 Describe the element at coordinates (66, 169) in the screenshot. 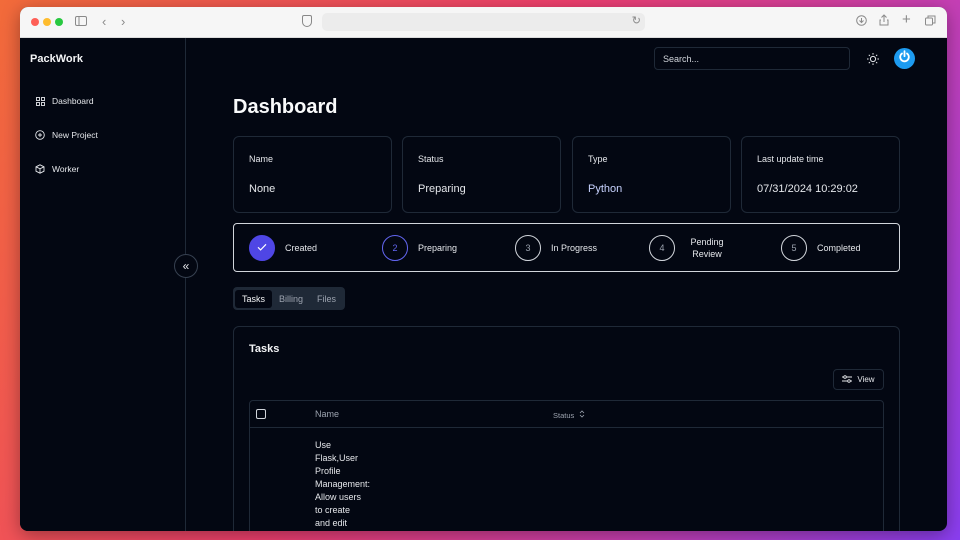

I see `sidebar-item-label: Worker` at that location.